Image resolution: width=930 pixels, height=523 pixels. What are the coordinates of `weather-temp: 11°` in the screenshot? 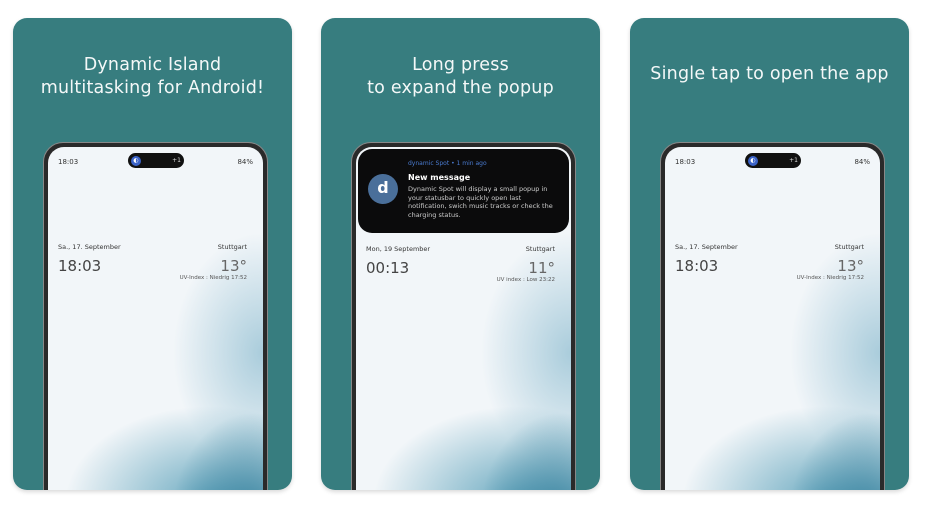 It's located at (541, 268).